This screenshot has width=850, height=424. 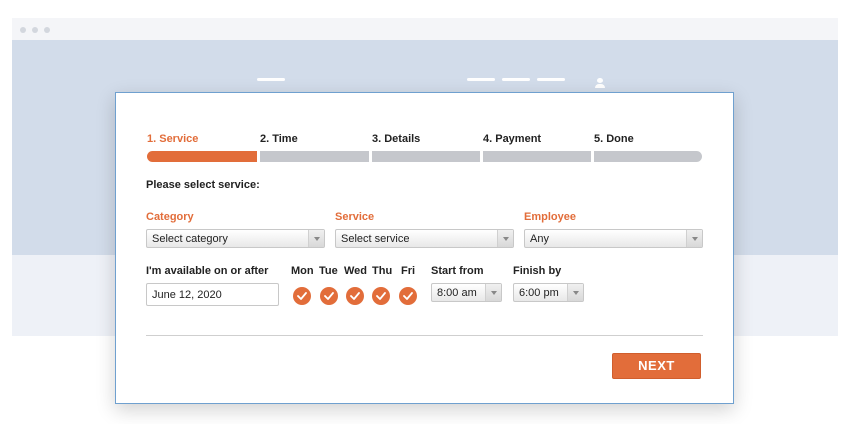 I want to click on service-select-value: Select service, so click(x=375, y=239).